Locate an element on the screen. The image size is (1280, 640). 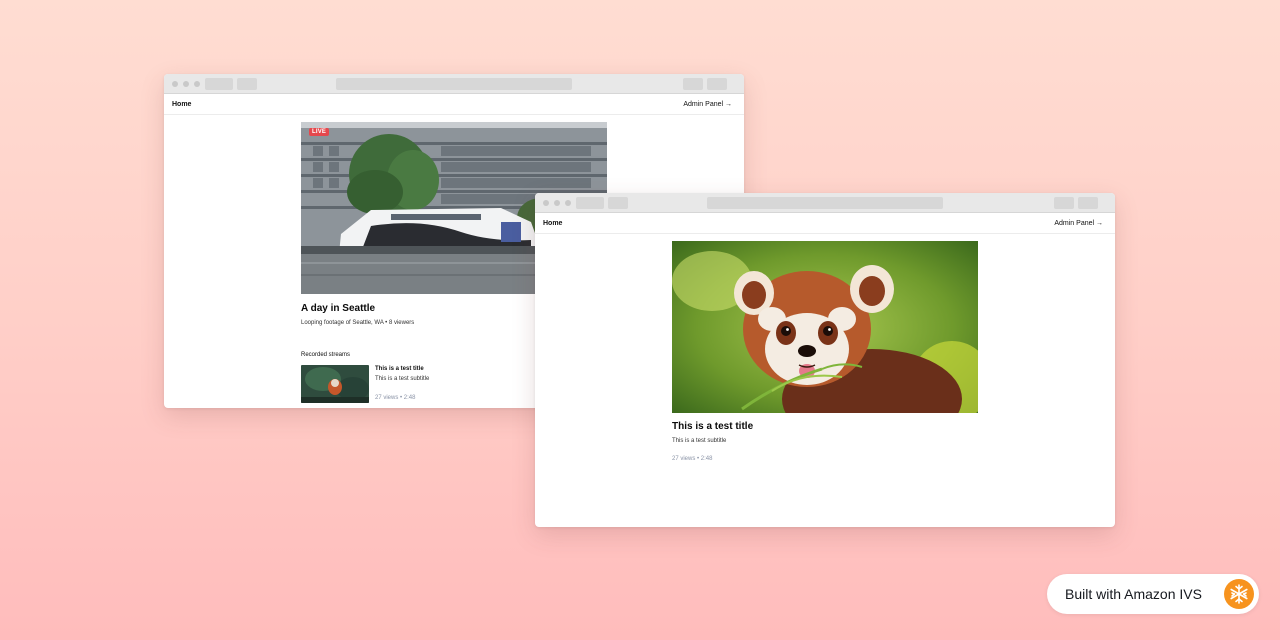
live-badge: LIVE is located at coordinates (319, 132).